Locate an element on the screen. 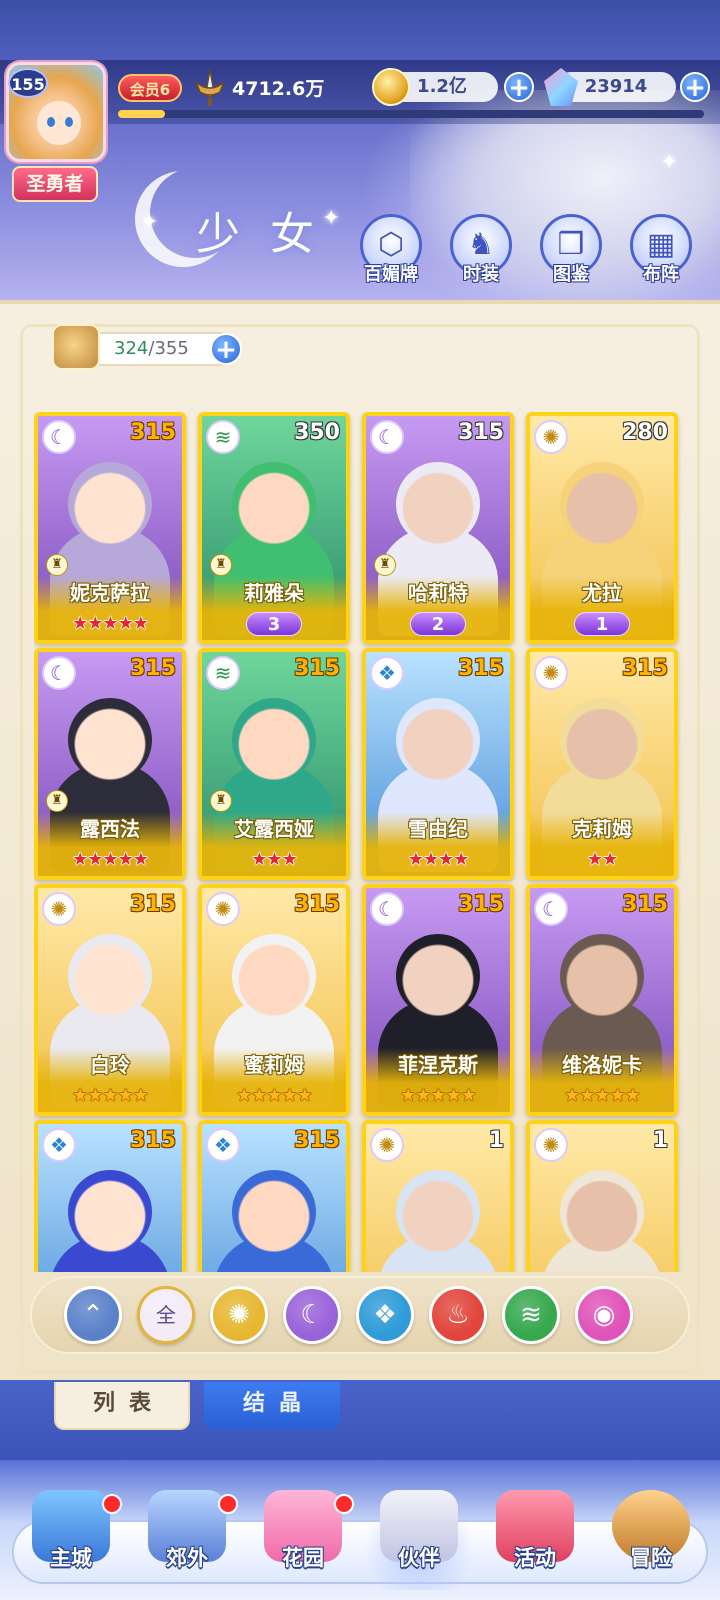 This screenshot has height=1600, width=720. character-name: 克莉姆 is located at coordinates (602, 829).